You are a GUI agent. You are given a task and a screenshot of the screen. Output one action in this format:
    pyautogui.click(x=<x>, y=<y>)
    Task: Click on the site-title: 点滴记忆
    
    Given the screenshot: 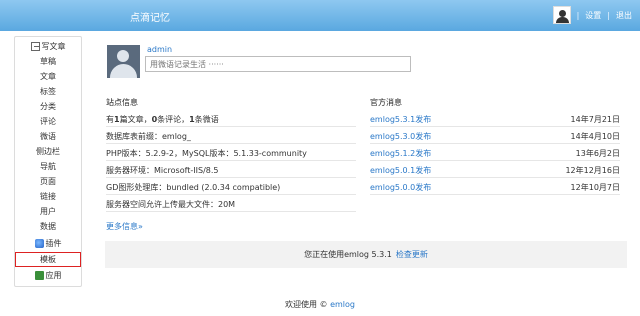 What is the action you would take?
    pyautogui.click(x=150, y=16)
    